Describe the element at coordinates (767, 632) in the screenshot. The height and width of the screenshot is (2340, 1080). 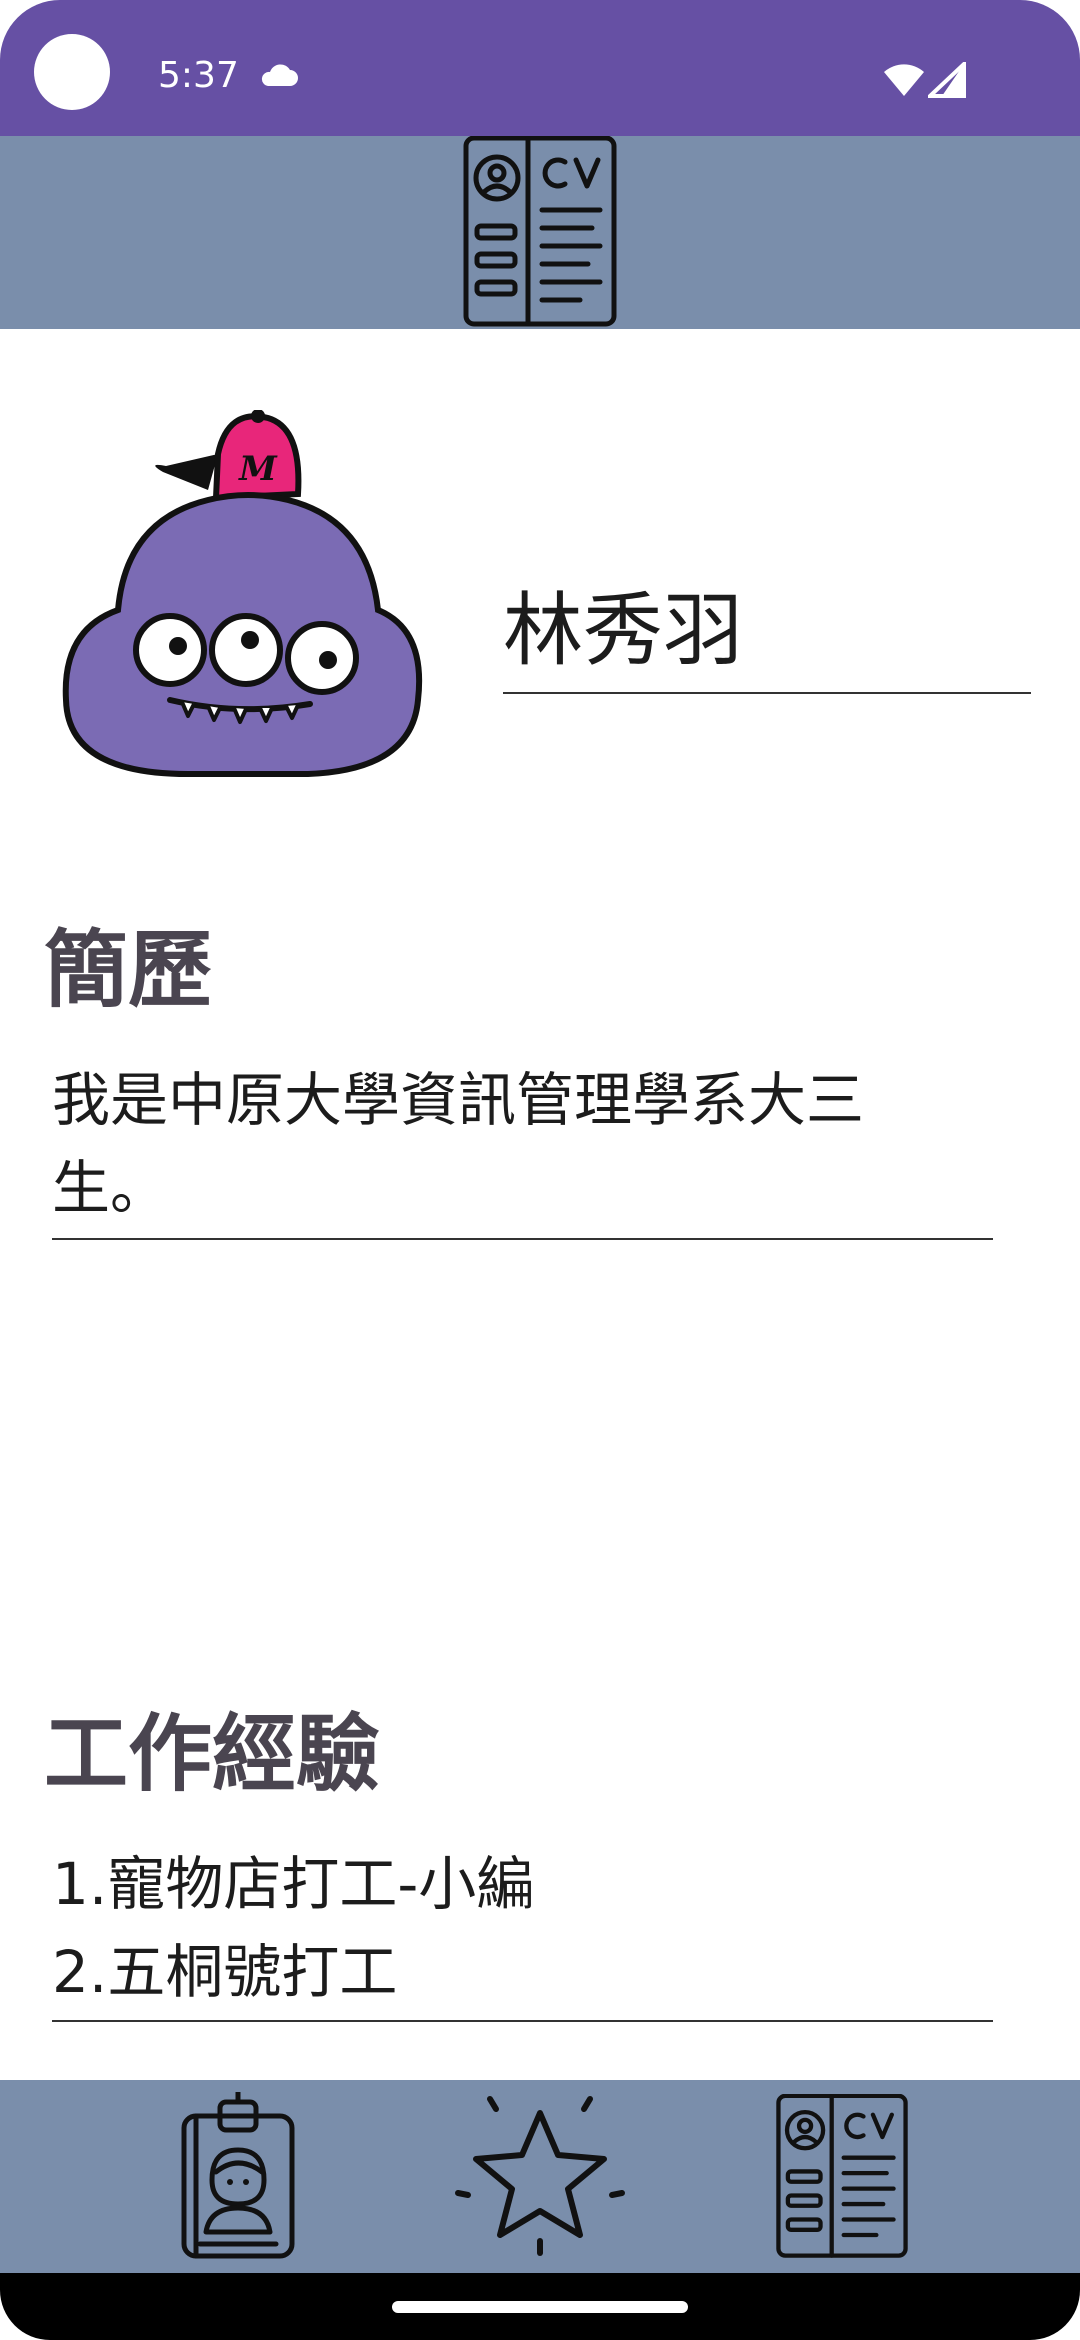
I see `name-field: 林秀羽` at that location.